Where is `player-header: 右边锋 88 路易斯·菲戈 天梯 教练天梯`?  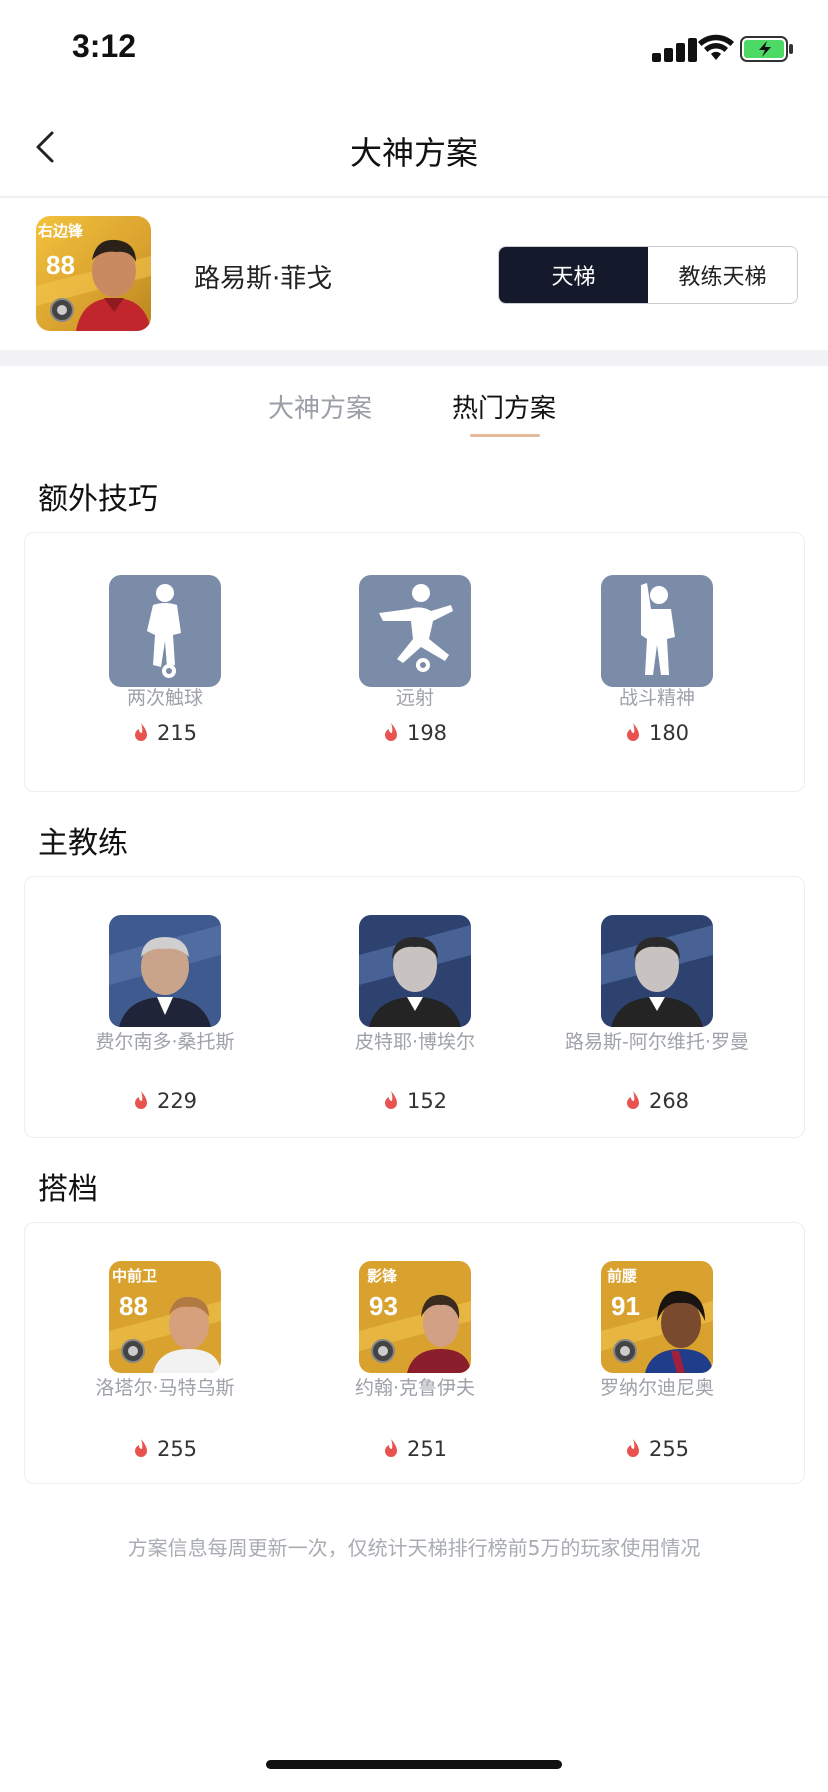 player-header: 右边锋 88 路易斯·菲戈 天梯 教练天梯 is located at coordinates (414, 275).